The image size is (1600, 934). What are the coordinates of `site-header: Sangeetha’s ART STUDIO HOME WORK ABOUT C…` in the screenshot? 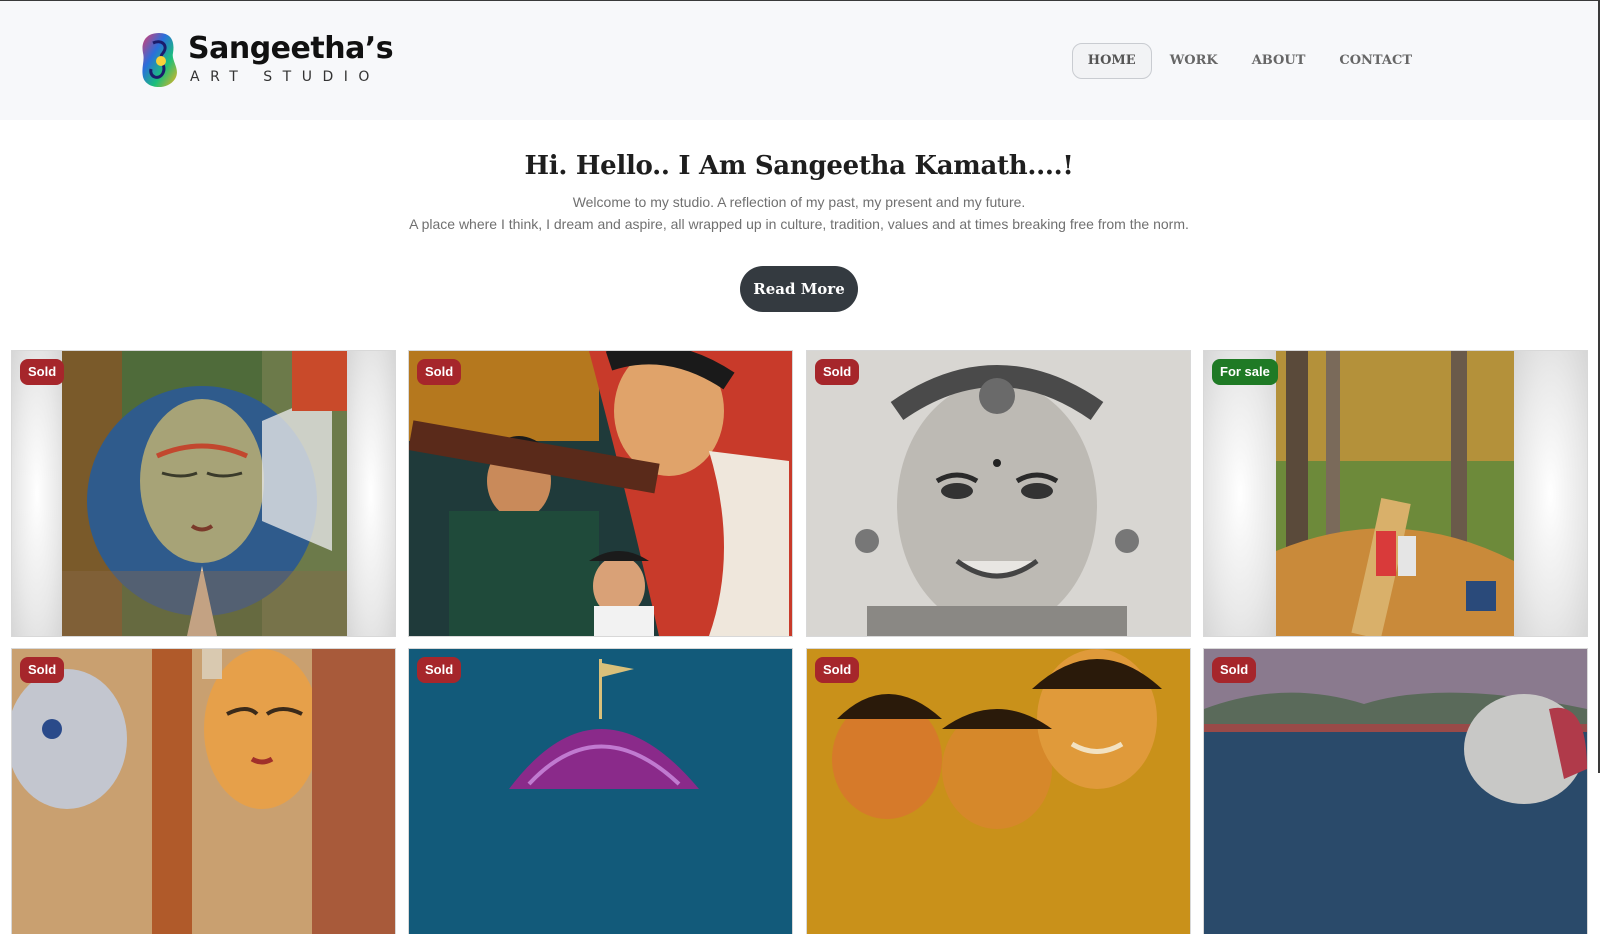 It's located at (799, 60).